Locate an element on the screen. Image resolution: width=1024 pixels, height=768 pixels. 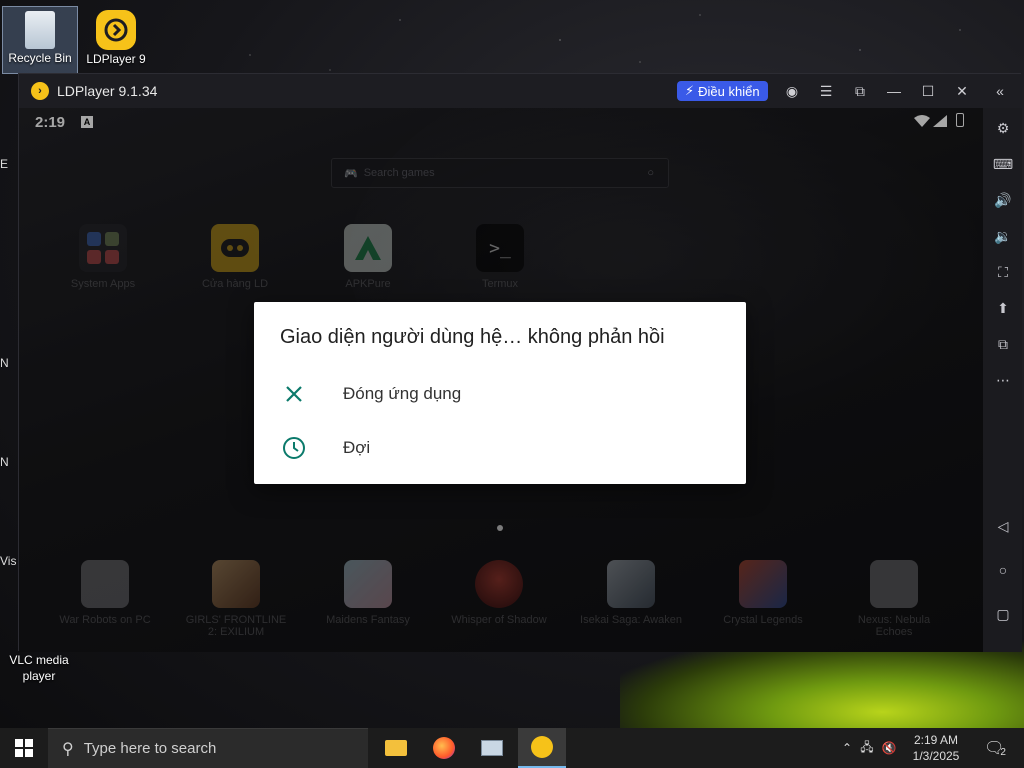
start-button is located at coordinates (24, 748).